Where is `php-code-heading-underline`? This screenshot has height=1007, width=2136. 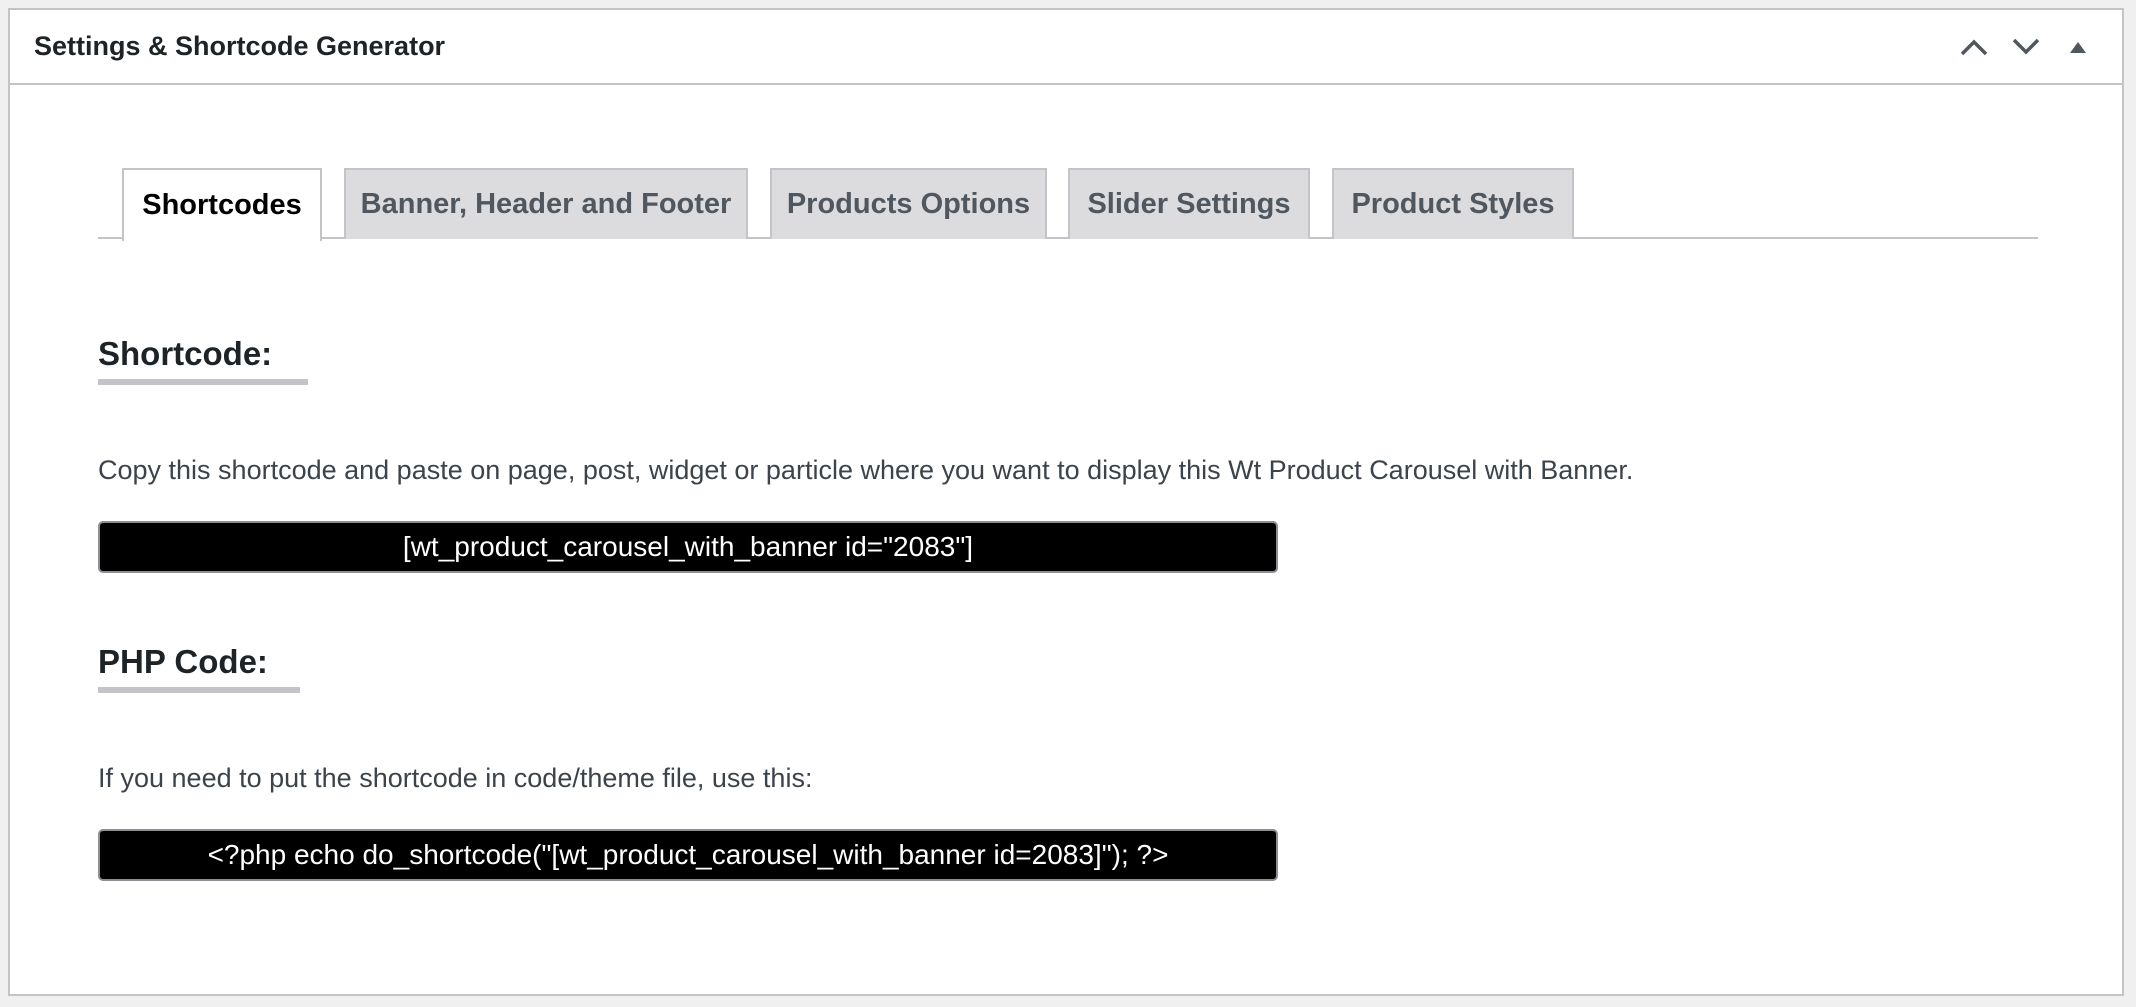
php-code-heading-underline is located at coordinates (199, 690).